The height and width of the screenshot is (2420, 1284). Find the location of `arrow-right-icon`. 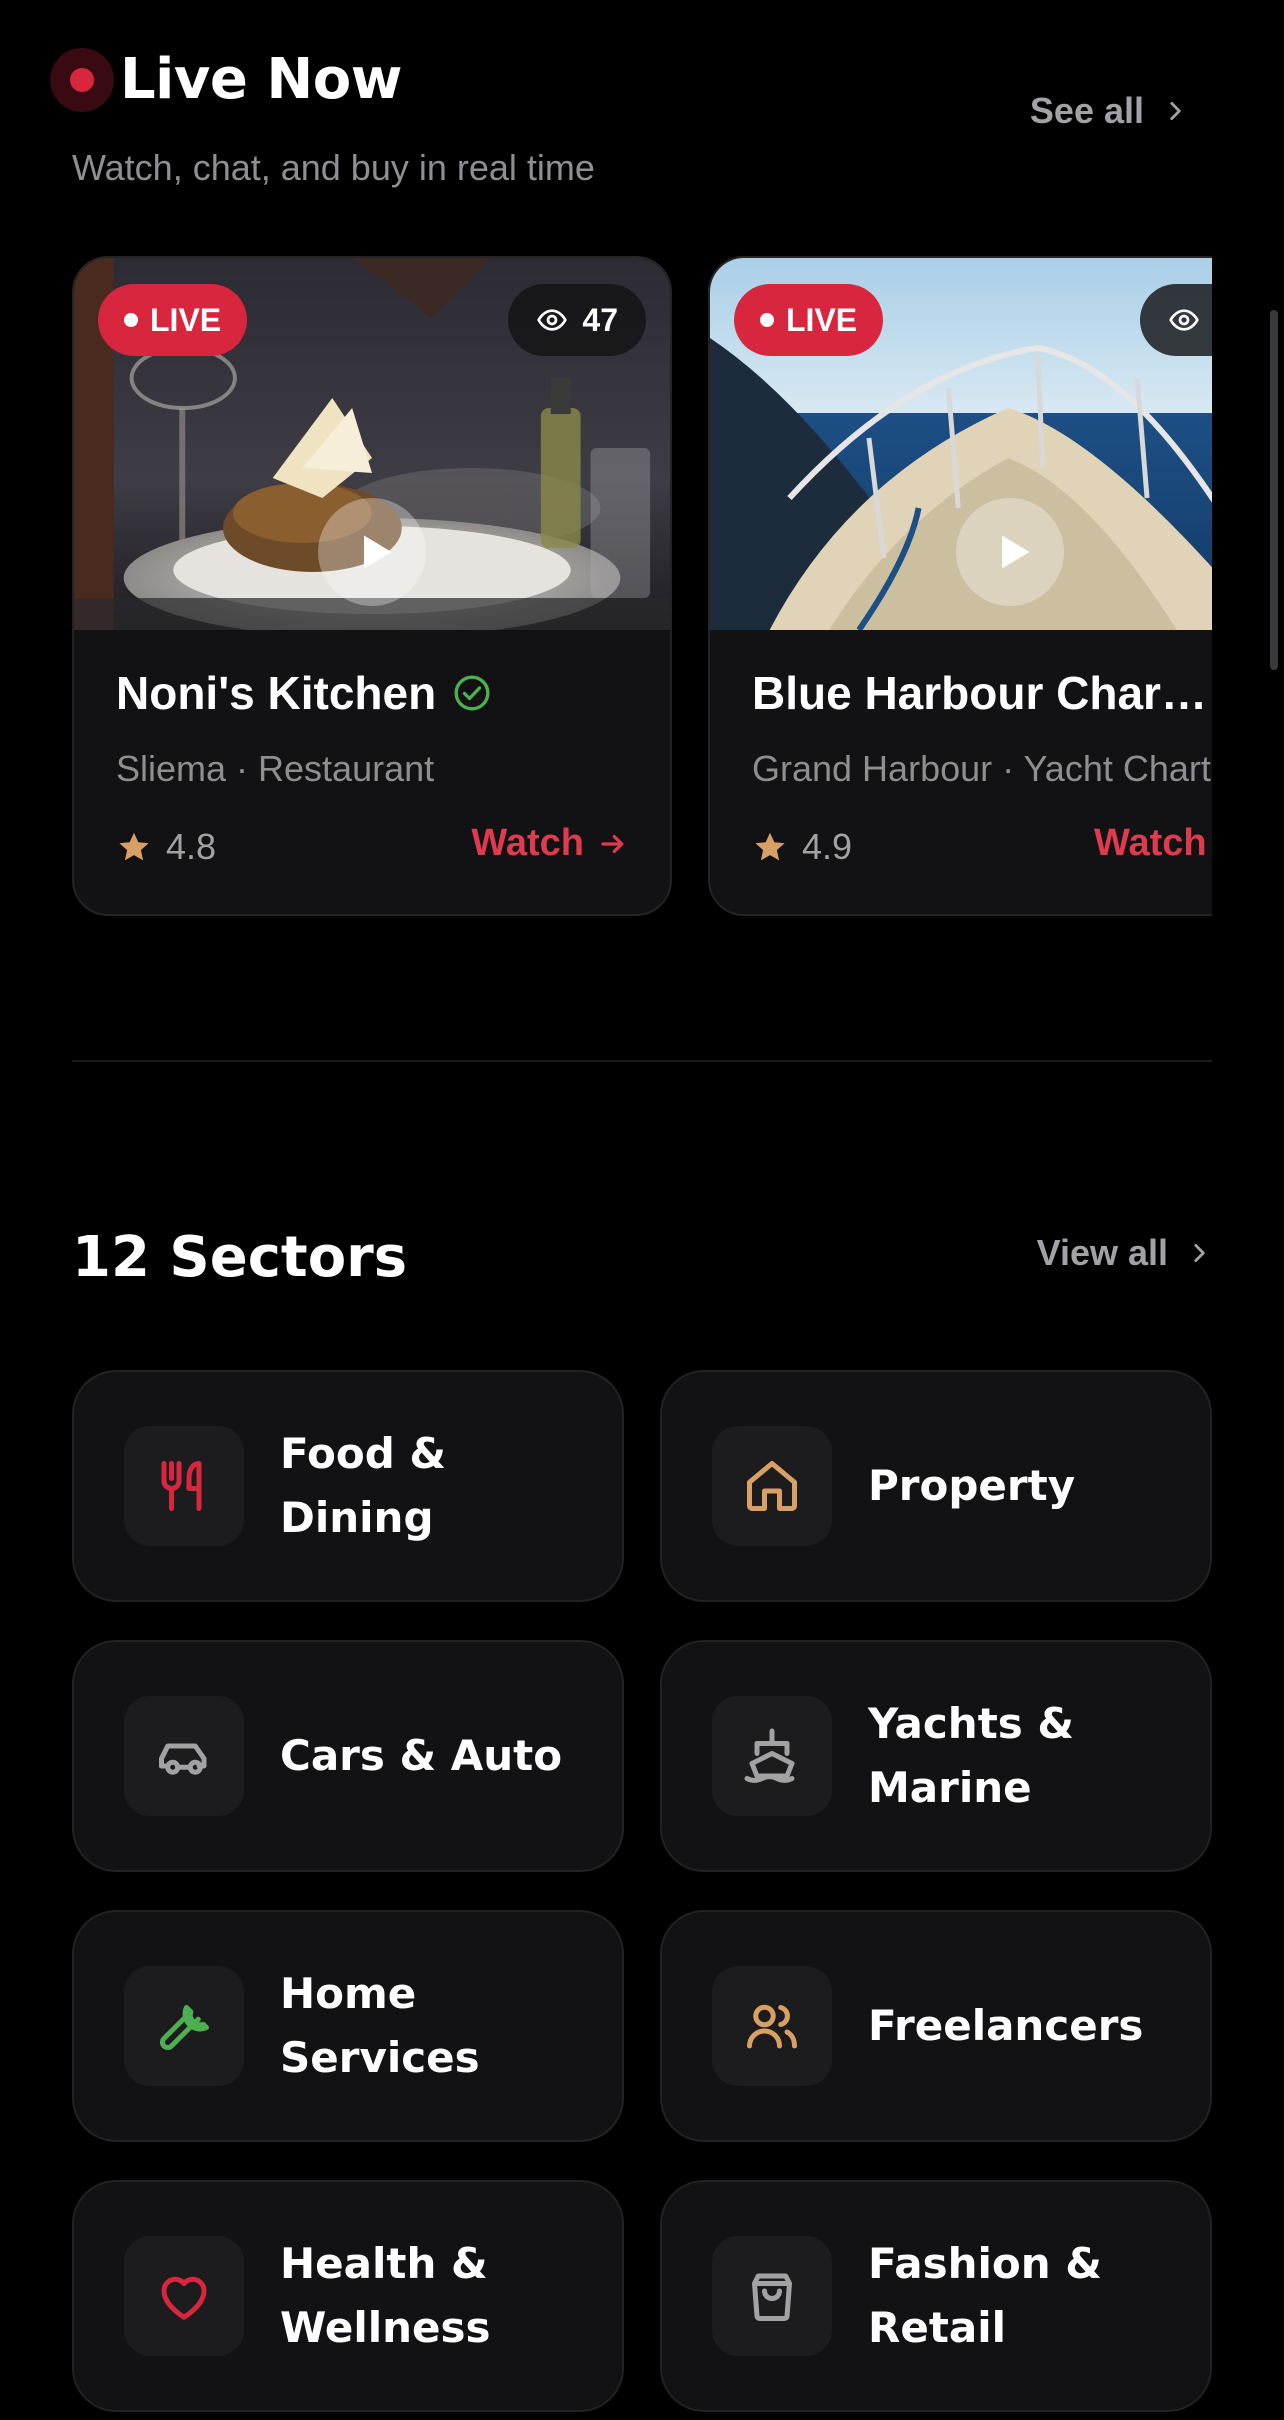

arrow-right-icon is located at coordinates (612, 843).